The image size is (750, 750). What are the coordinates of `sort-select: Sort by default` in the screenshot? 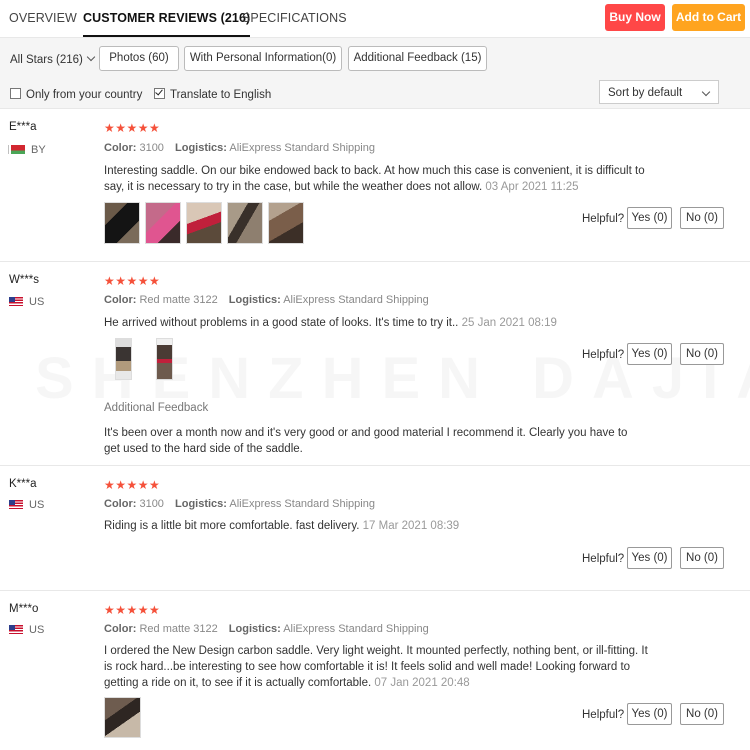 It's located at (659, 92).